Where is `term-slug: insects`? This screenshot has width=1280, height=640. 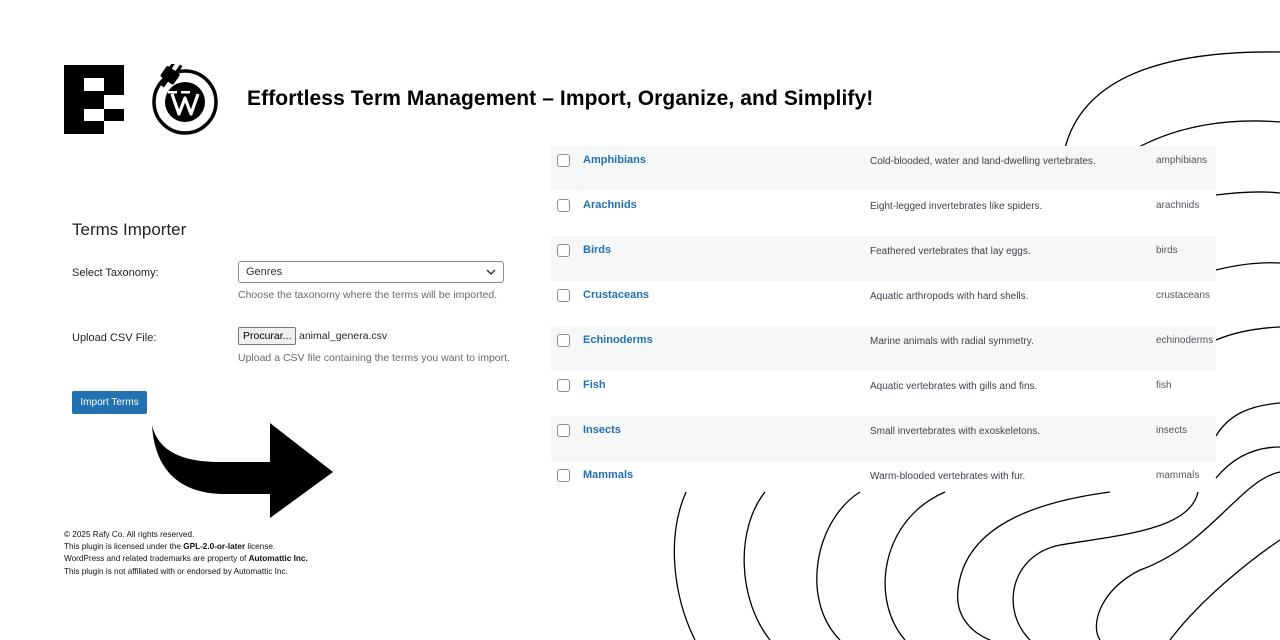
term-slug: insects is located at coordinates (1172, 430).